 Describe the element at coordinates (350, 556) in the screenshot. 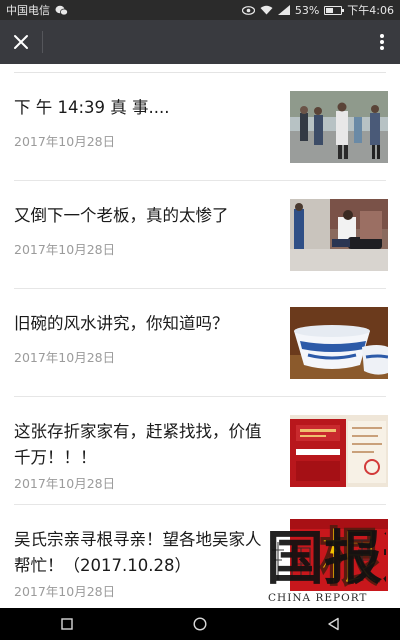

I see `thumbnail-calligraphy: 根` at that location.